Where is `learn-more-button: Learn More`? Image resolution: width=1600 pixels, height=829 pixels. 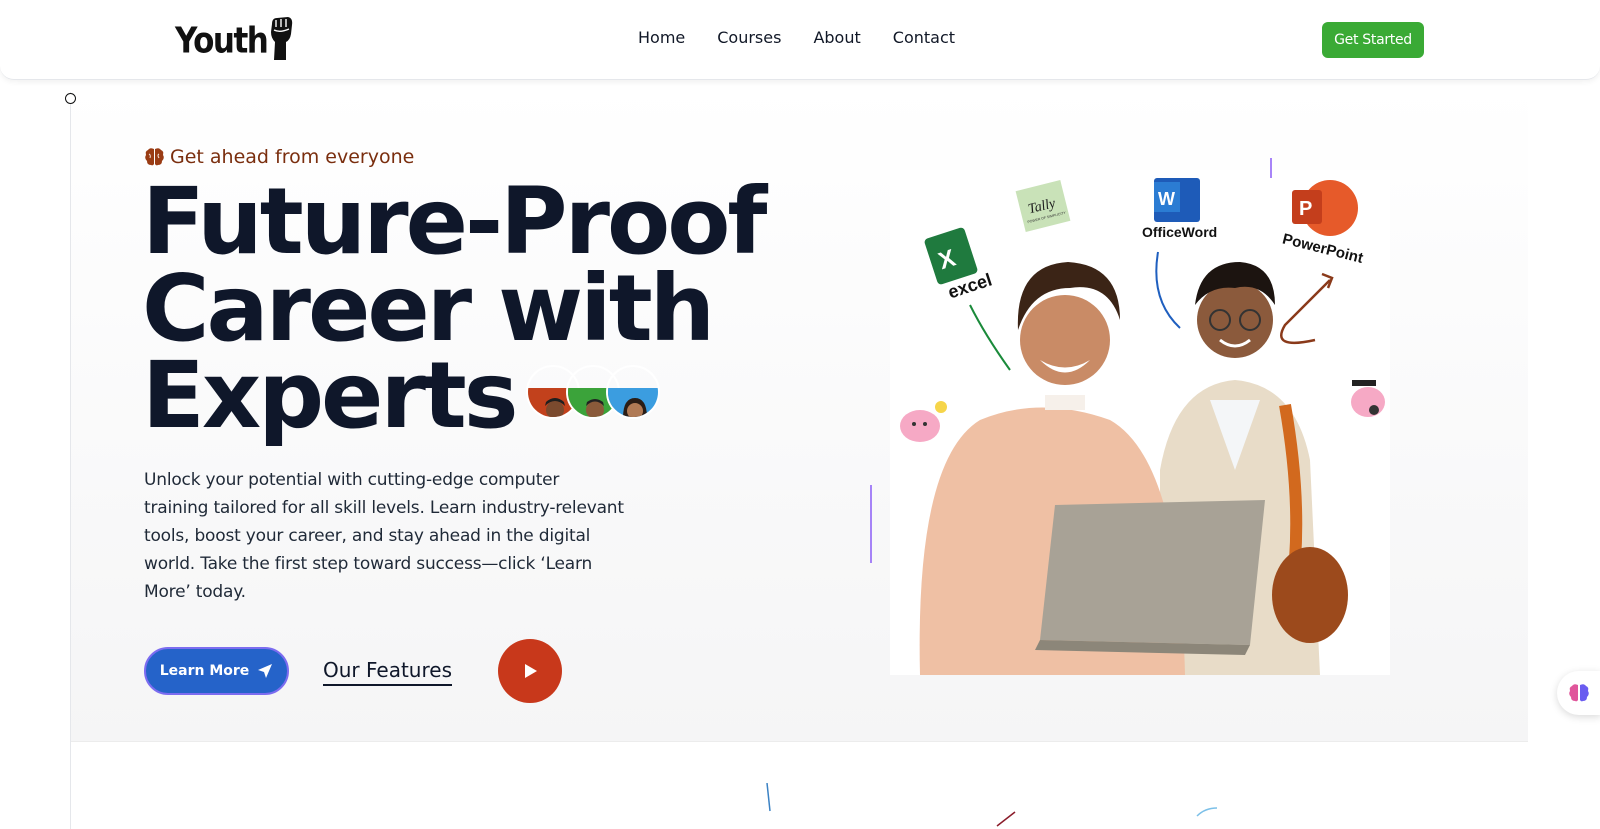
learn-more-button: Learn More is located at coordinates (216, 671).